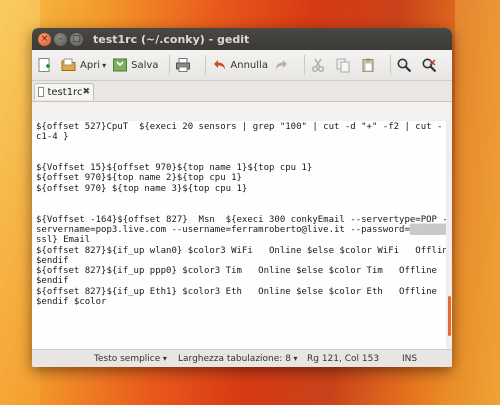 Image resolution: width=500 pixels, height=405 pixels. I want to click on copy-button, so click(344, 65).